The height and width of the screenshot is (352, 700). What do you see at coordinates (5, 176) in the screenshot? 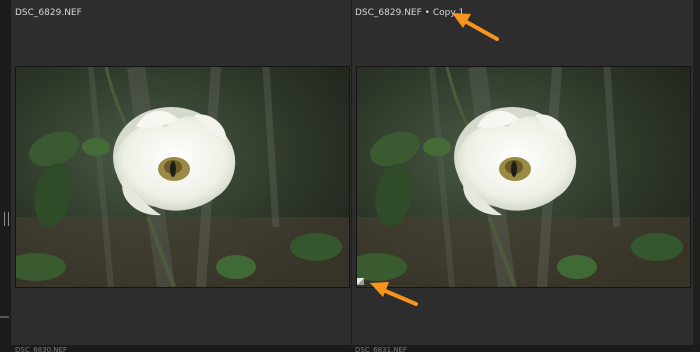
I see `left-panel-rail` at bounding box center [5, 176].